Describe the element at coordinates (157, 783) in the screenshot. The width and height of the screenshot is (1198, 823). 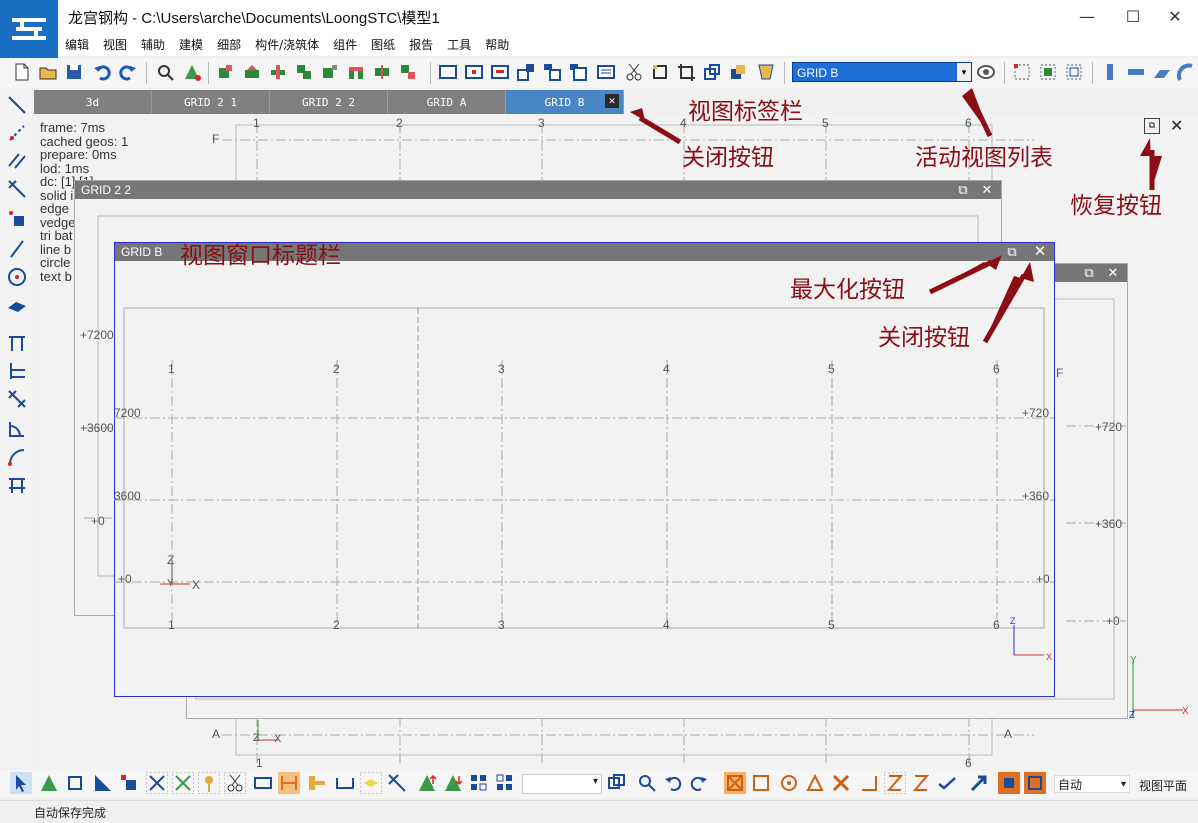
I see `snap-1-icon` at that location.